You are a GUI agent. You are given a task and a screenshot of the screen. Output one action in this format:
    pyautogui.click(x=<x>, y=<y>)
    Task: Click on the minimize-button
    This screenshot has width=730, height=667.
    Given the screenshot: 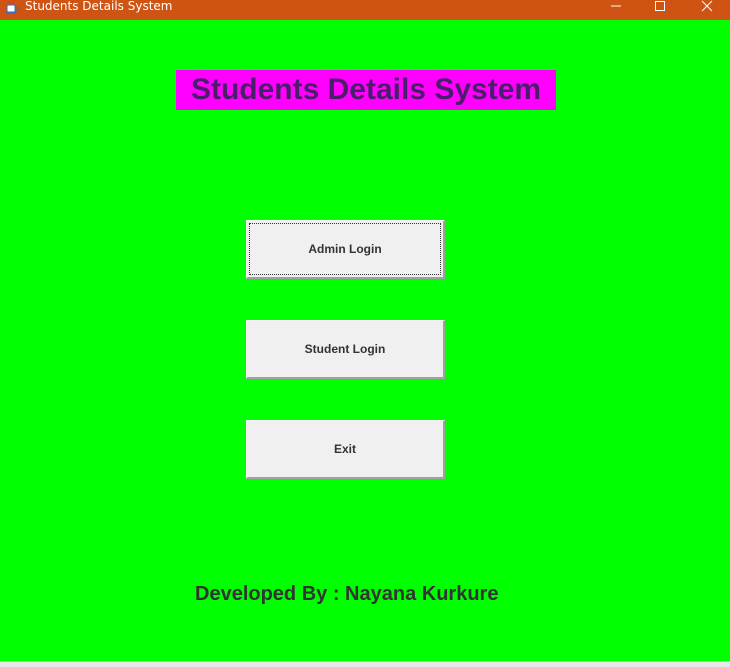 What is the action you would take?
    pyautogui.click(x=616, y=6)
    